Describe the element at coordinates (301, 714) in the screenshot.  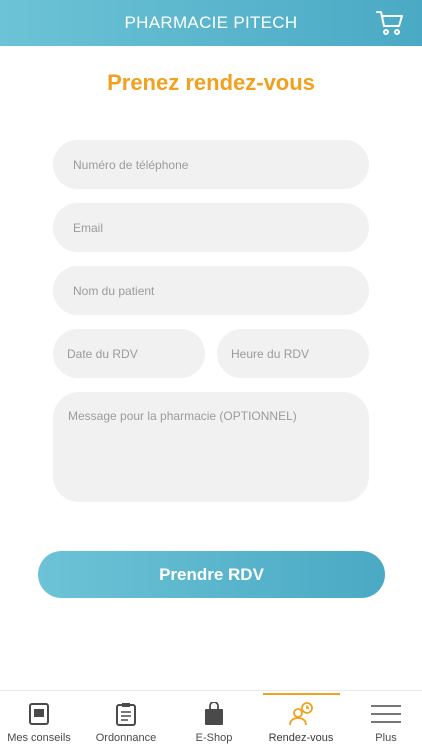
I see `appointment-icon` at that location.